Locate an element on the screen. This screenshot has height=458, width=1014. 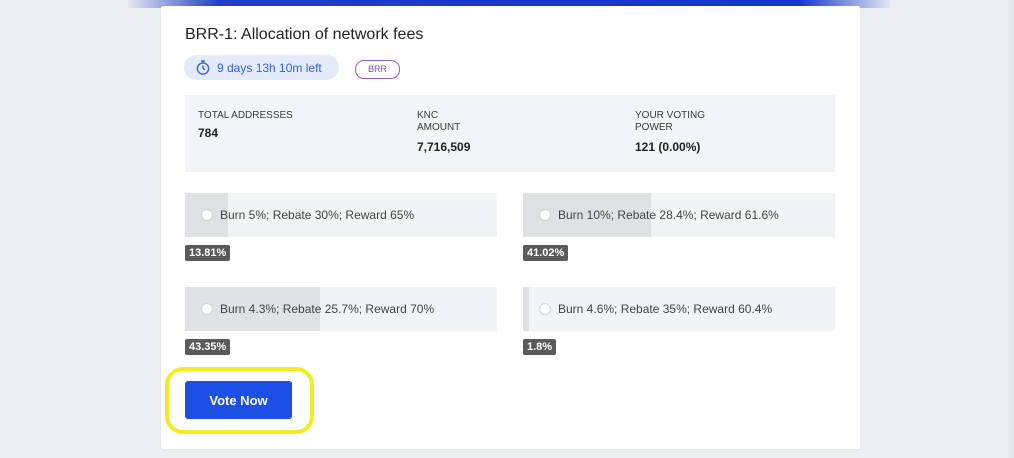
stat-label-line2: AMOUNT is located at coordinates (439, 127).